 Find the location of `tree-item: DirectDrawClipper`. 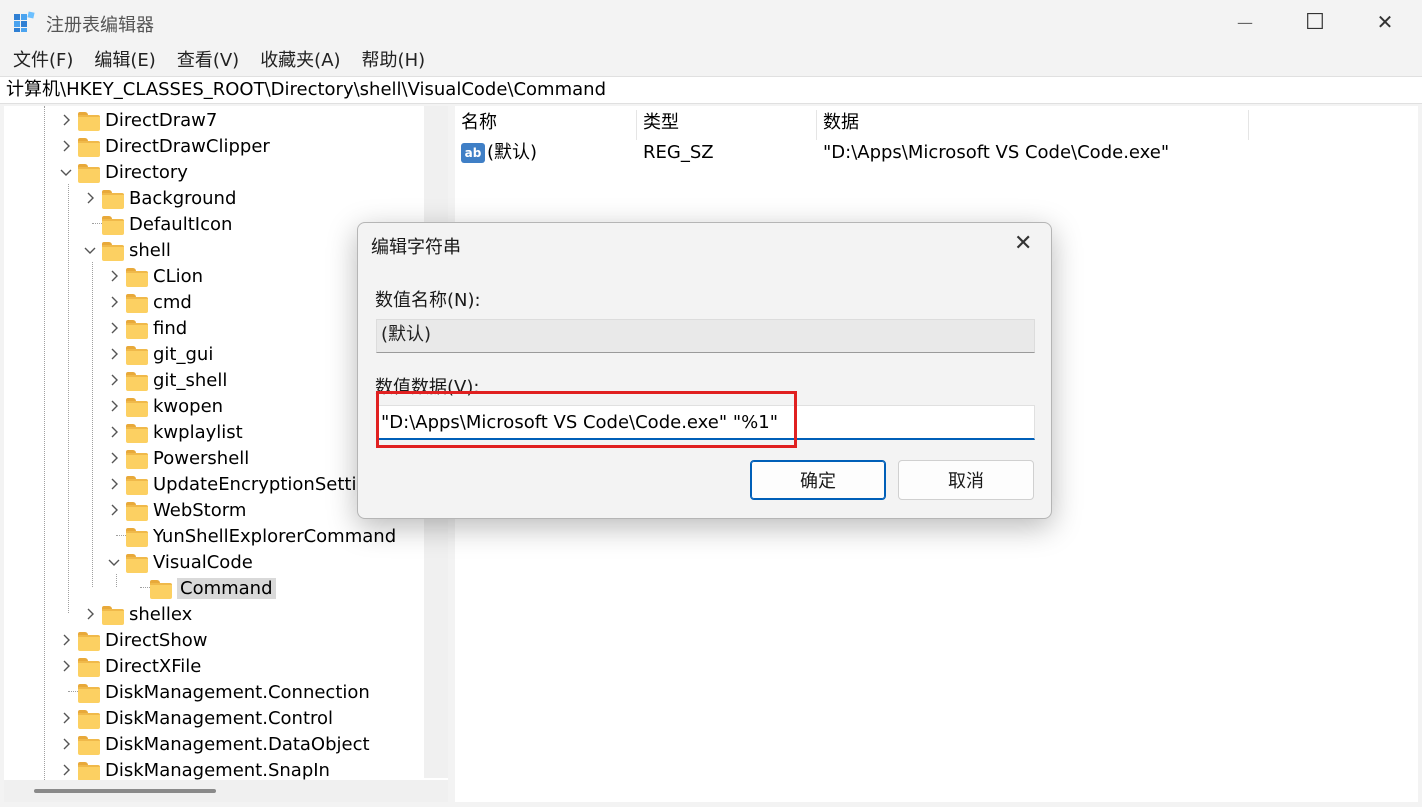

tree-item: DirectDrawClipper is located at coordinates (164, 146).